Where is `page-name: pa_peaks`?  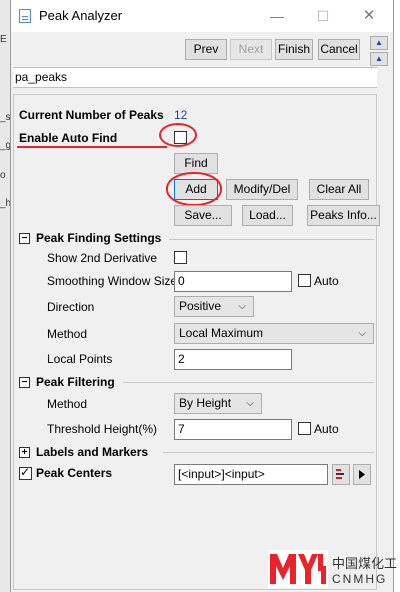
page-name: pa_peaks is located at coordinates (41, 77).